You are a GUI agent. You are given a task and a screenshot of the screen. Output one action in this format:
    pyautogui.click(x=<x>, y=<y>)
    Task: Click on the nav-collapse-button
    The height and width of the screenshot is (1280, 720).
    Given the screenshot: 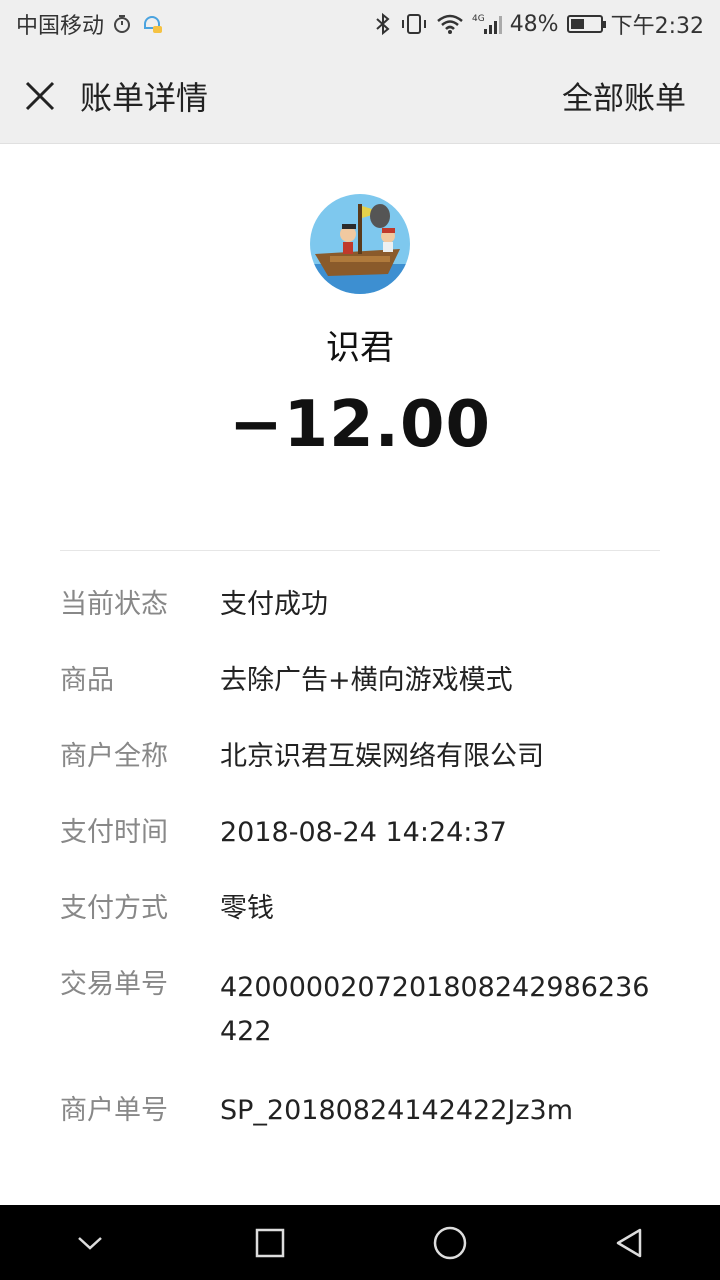 What is the action you would take?
    pyautogui.click(x=90, y=1242)
    